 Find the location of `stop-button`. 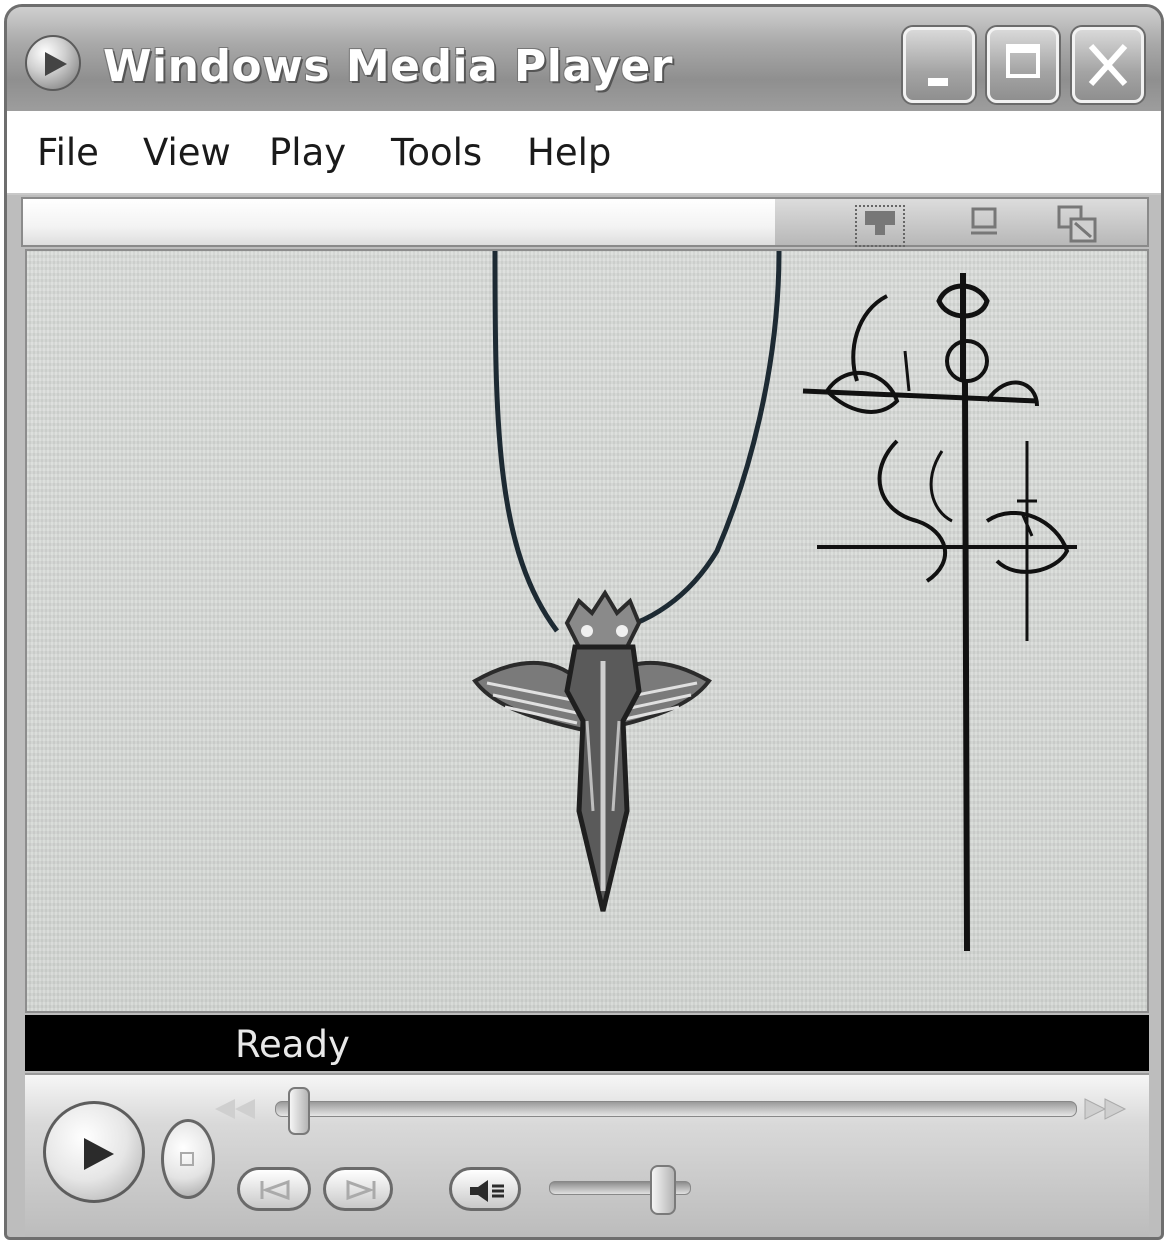

stop-button is located at coordinates (188, 1159).